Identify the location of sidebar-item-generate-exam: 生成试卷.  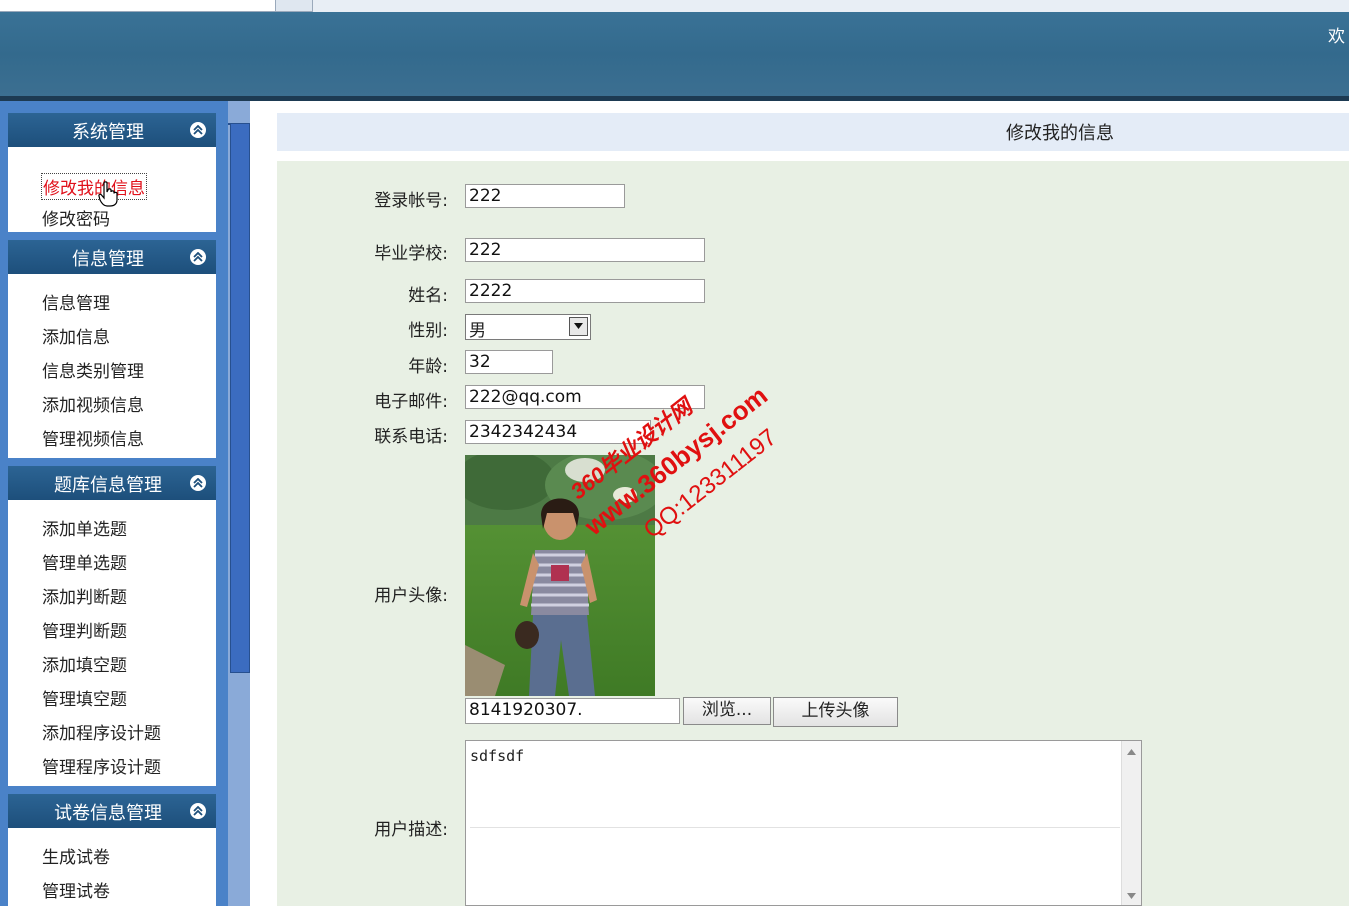
(76, 855).